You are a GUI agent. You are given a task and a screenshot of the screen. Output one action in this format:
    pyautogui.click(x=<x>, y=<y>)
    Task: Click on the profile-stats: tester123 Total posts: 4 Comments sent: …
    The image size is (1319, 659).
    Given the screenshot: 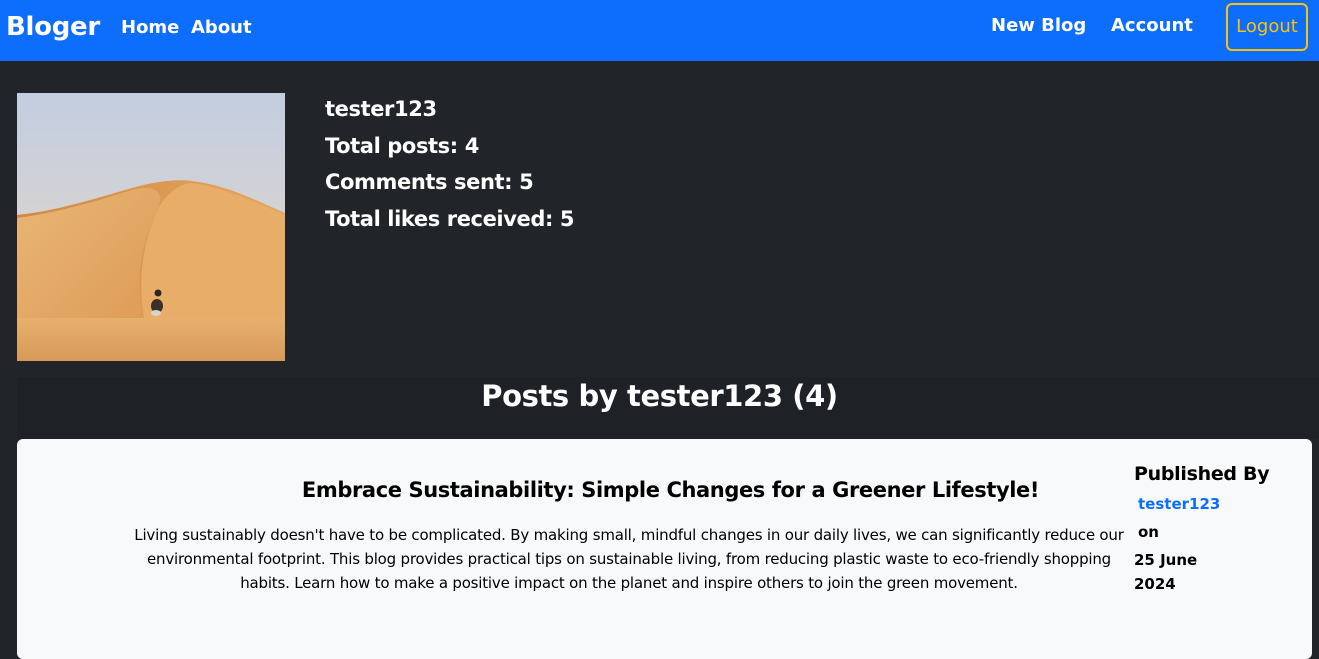 What is the action you would take?
    pyautogui.click(x=450, y=168)
    